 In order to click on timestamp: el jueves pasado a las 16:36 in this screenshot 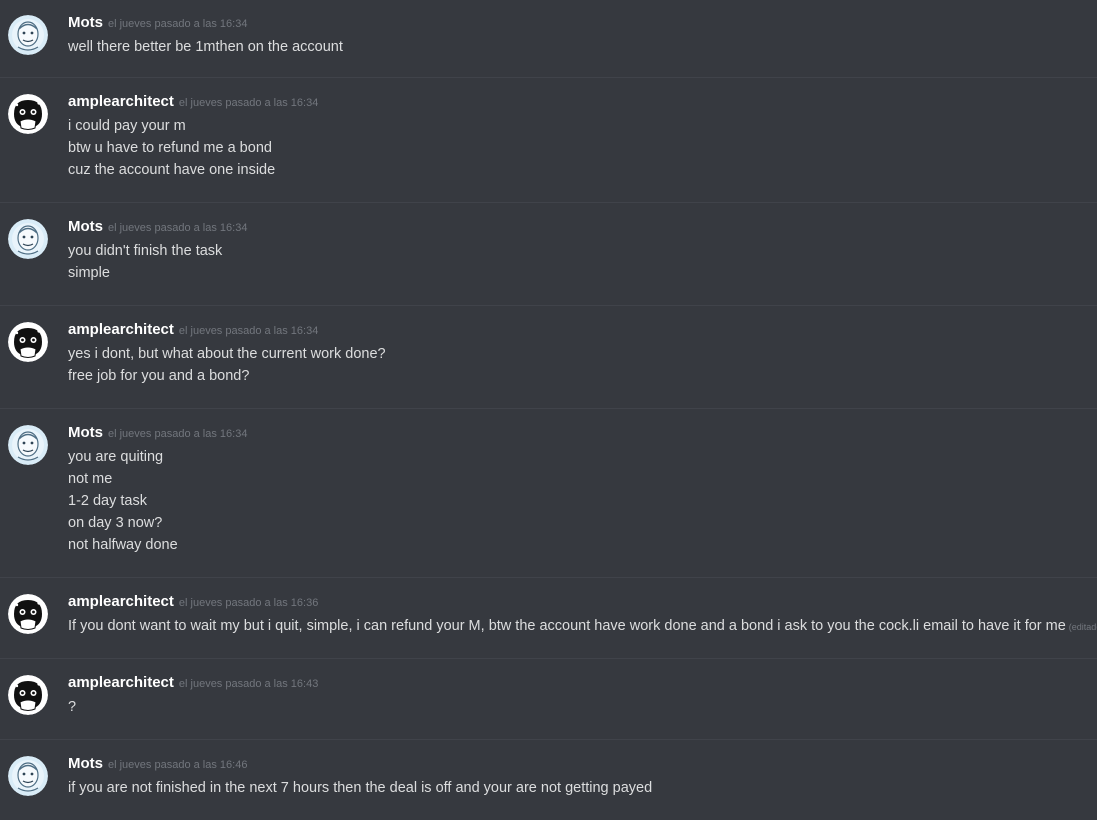, I will do `click(248, 603)`.